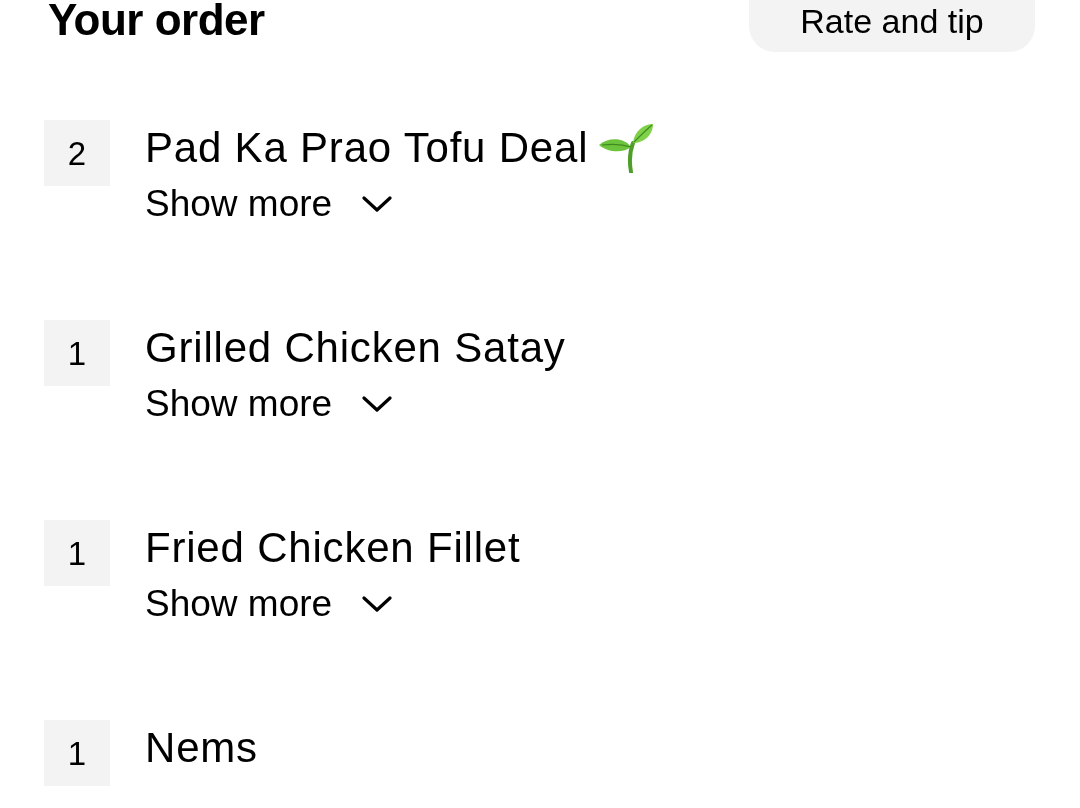 The width and height of the screenshot is (1080, 808). I want to click on item-name: Nems, so click(201, 748).